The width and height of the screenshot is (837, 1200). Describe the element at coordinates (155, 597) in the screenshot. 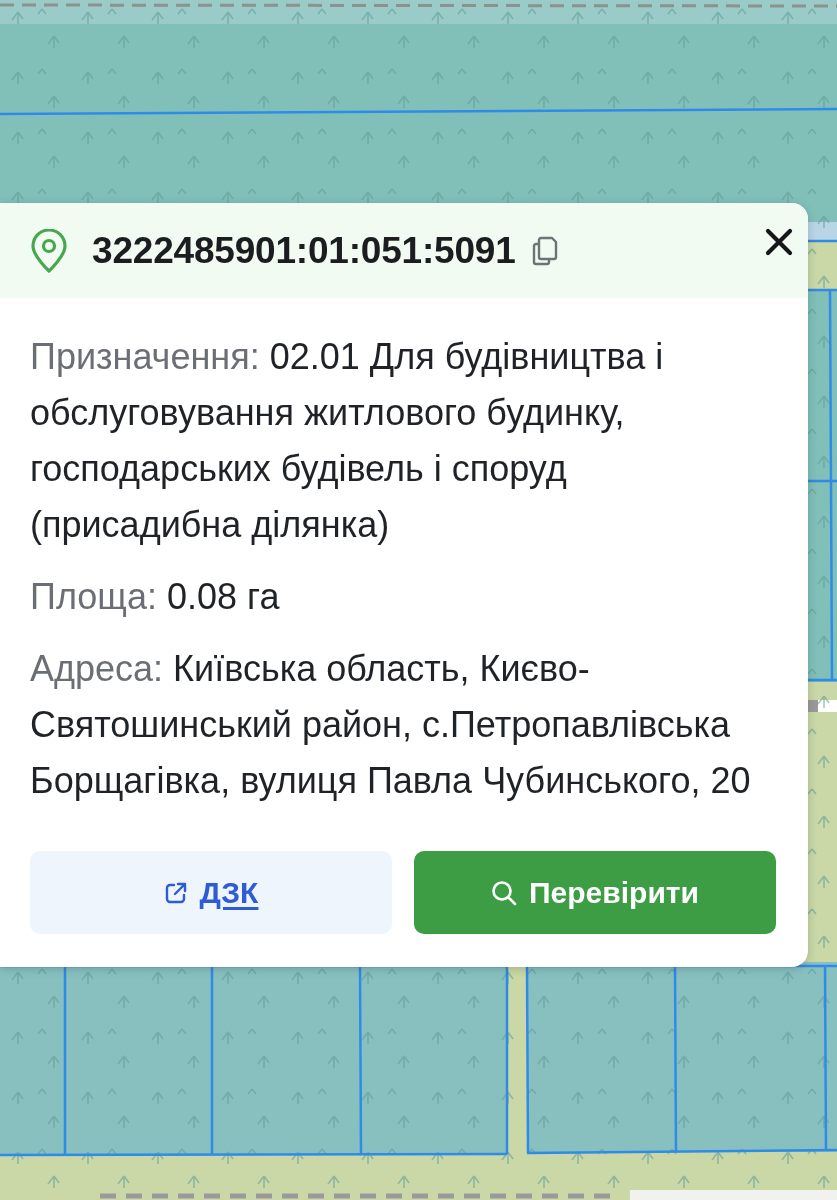

I see `field-text: Площа: 0.08 га` at that location.